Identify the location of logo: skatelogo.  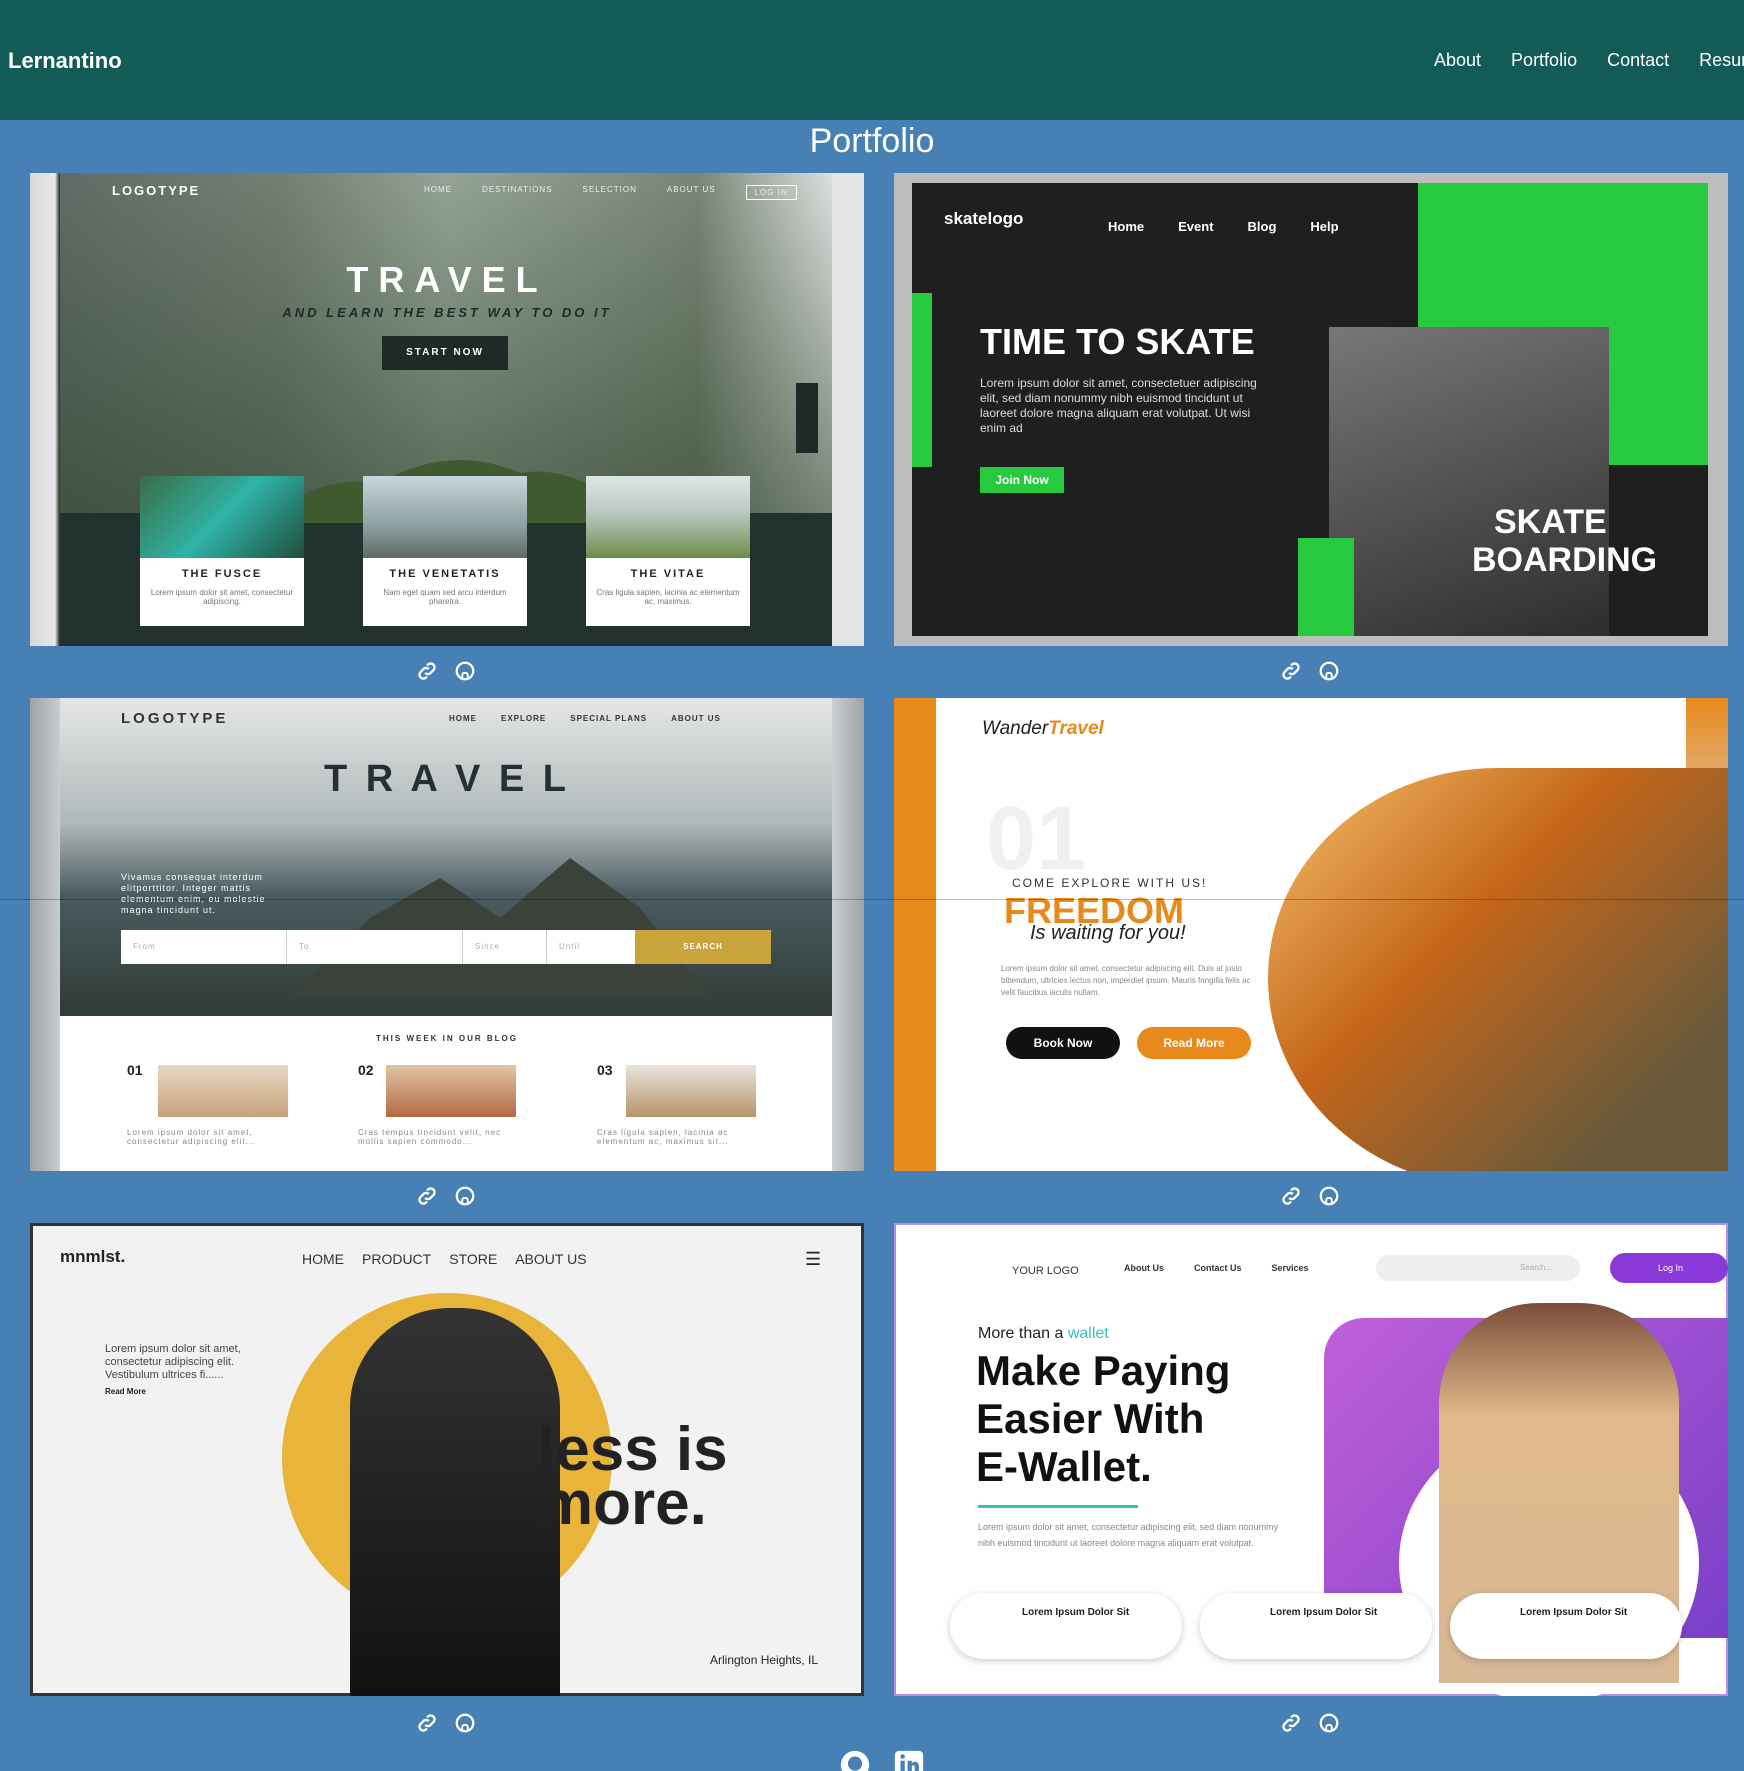
(984, 218).